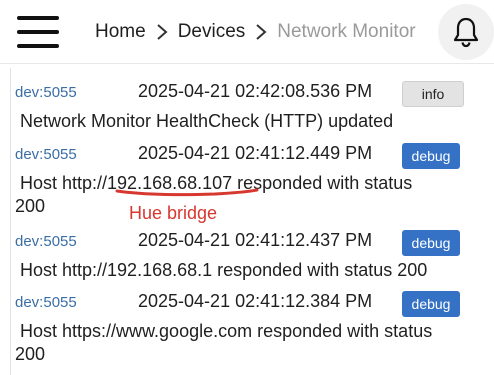 The image size is (494, 375). I want to click on menu-bar-bottom, so click(38, 46).